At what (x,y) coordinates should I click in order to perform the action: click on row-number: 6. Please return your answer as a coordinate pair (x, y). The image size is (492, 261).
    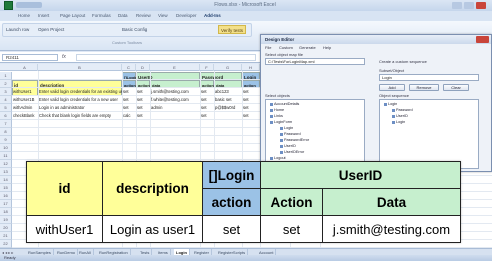
    Looking at the image, I should click on (6, 116).